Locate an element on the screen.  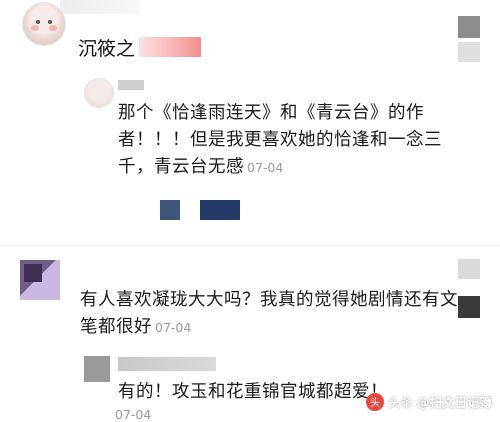
blurred-action-icon is located at coordinates (170, 210).